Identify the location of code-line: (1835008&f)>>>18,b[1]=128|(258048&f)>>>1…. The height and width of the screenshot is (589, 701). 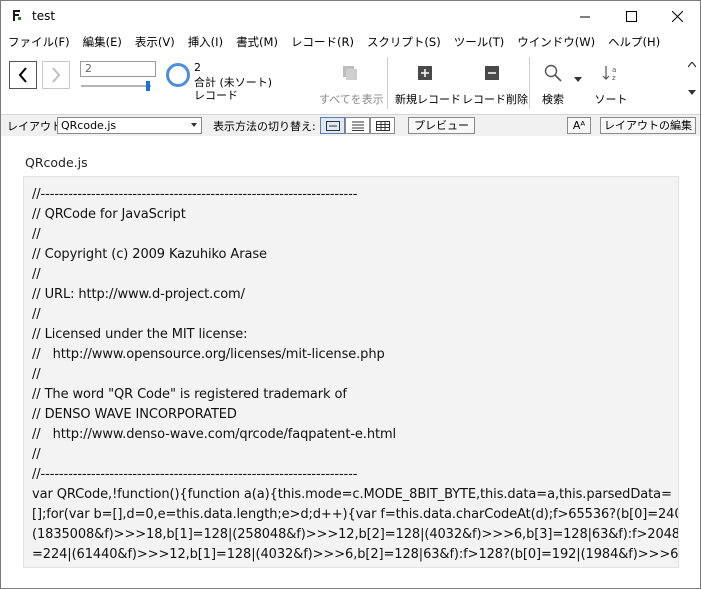
(355, 534).